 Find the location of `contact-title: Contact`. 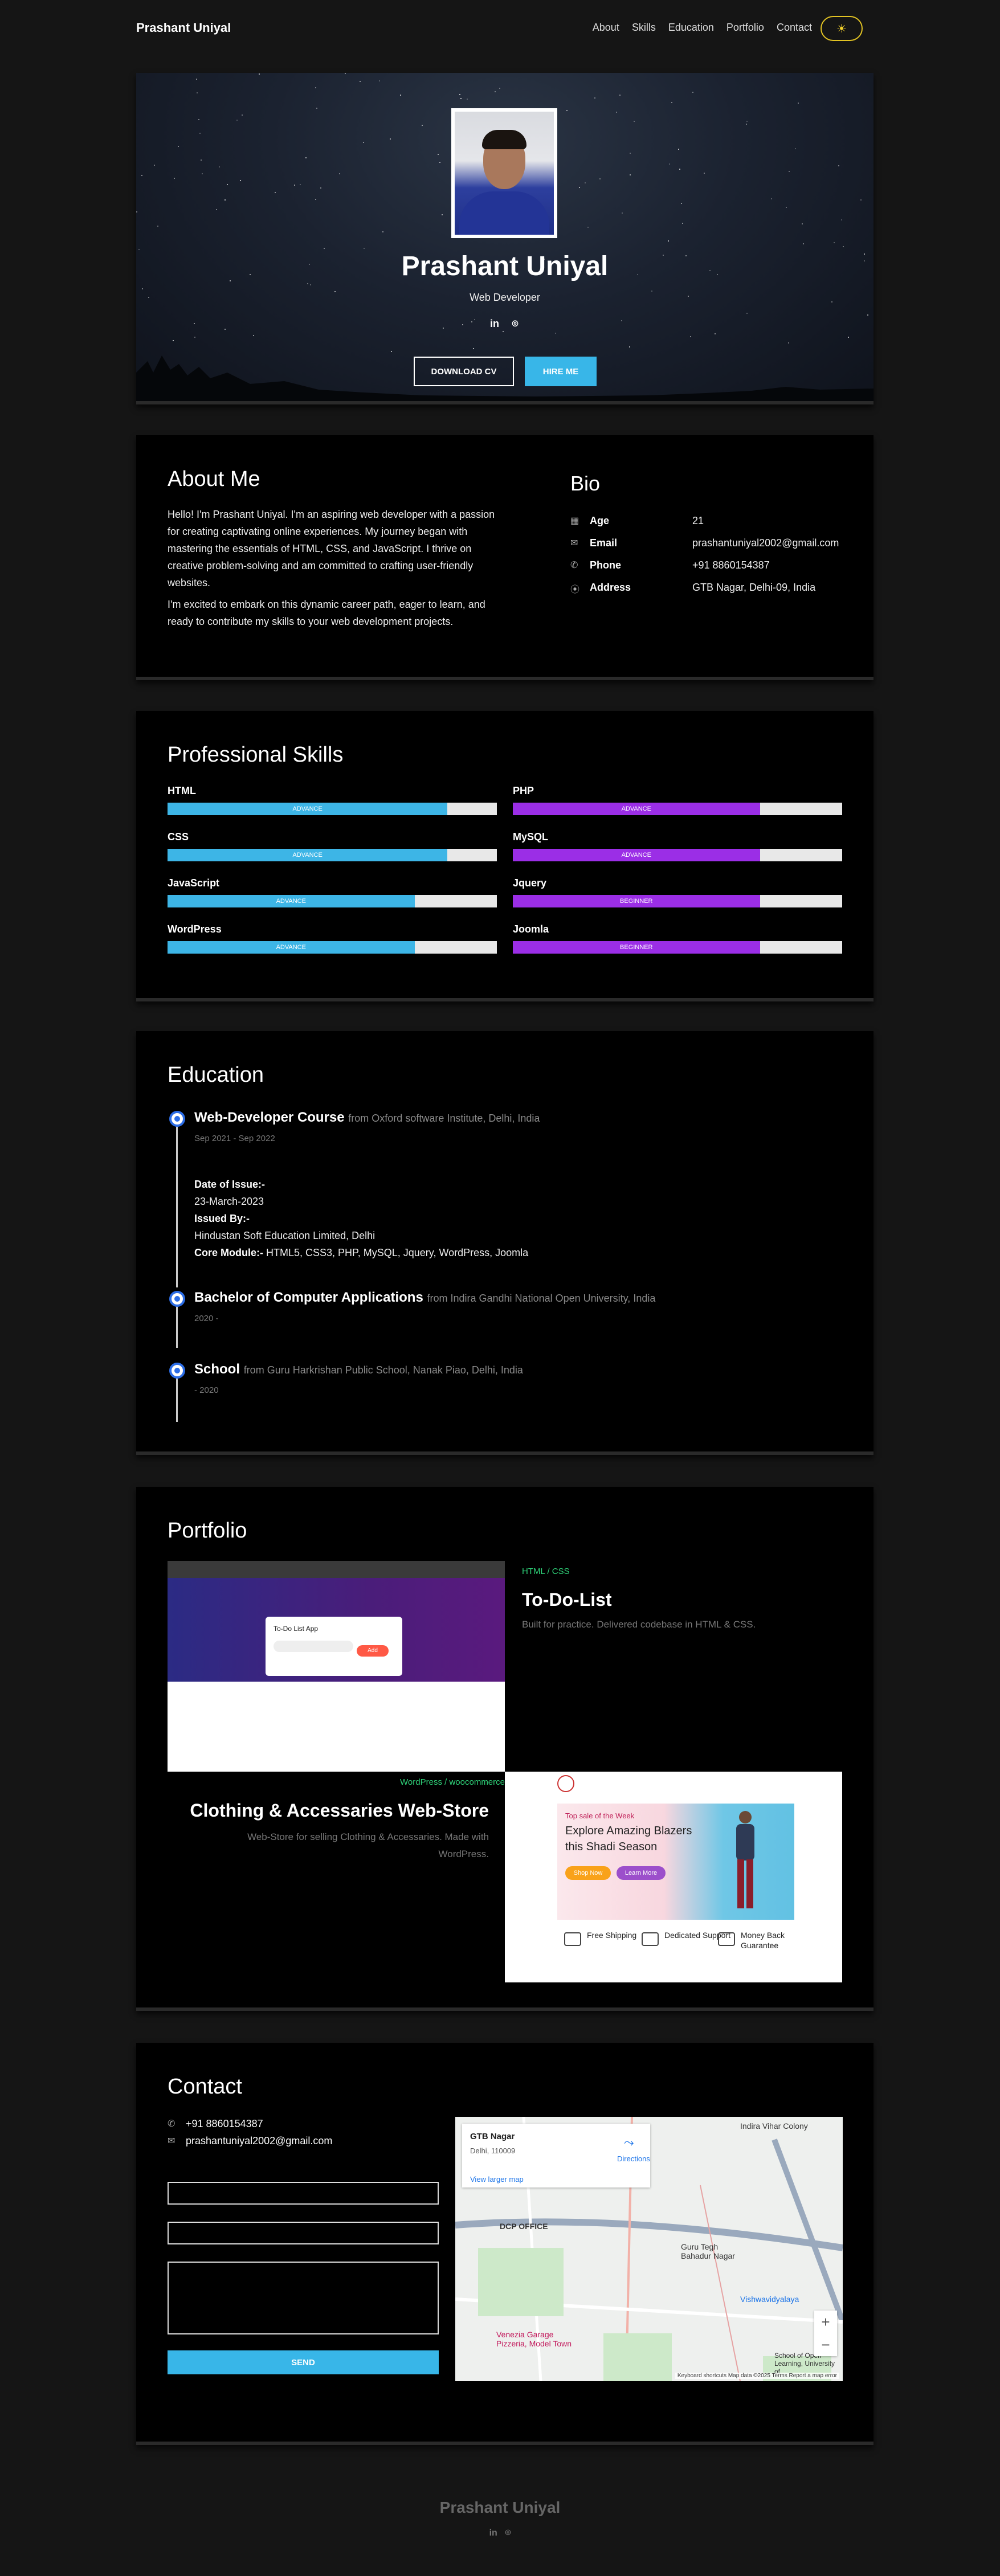

contact-title: Contact is located at coordinates (205, 2087).